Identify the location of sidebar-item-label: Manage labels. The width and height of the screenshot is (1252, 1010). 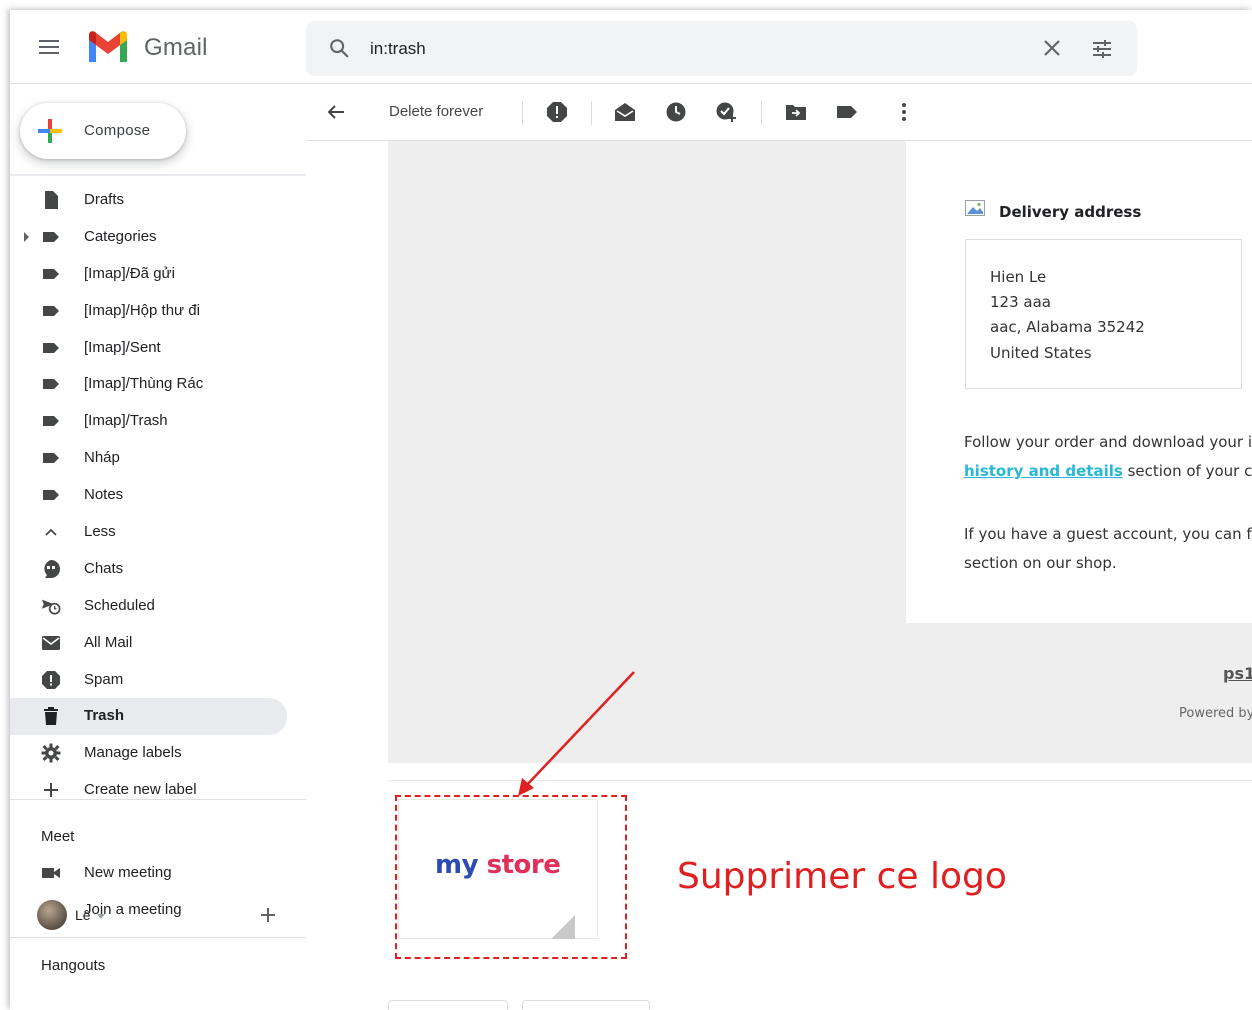
(133, 753).